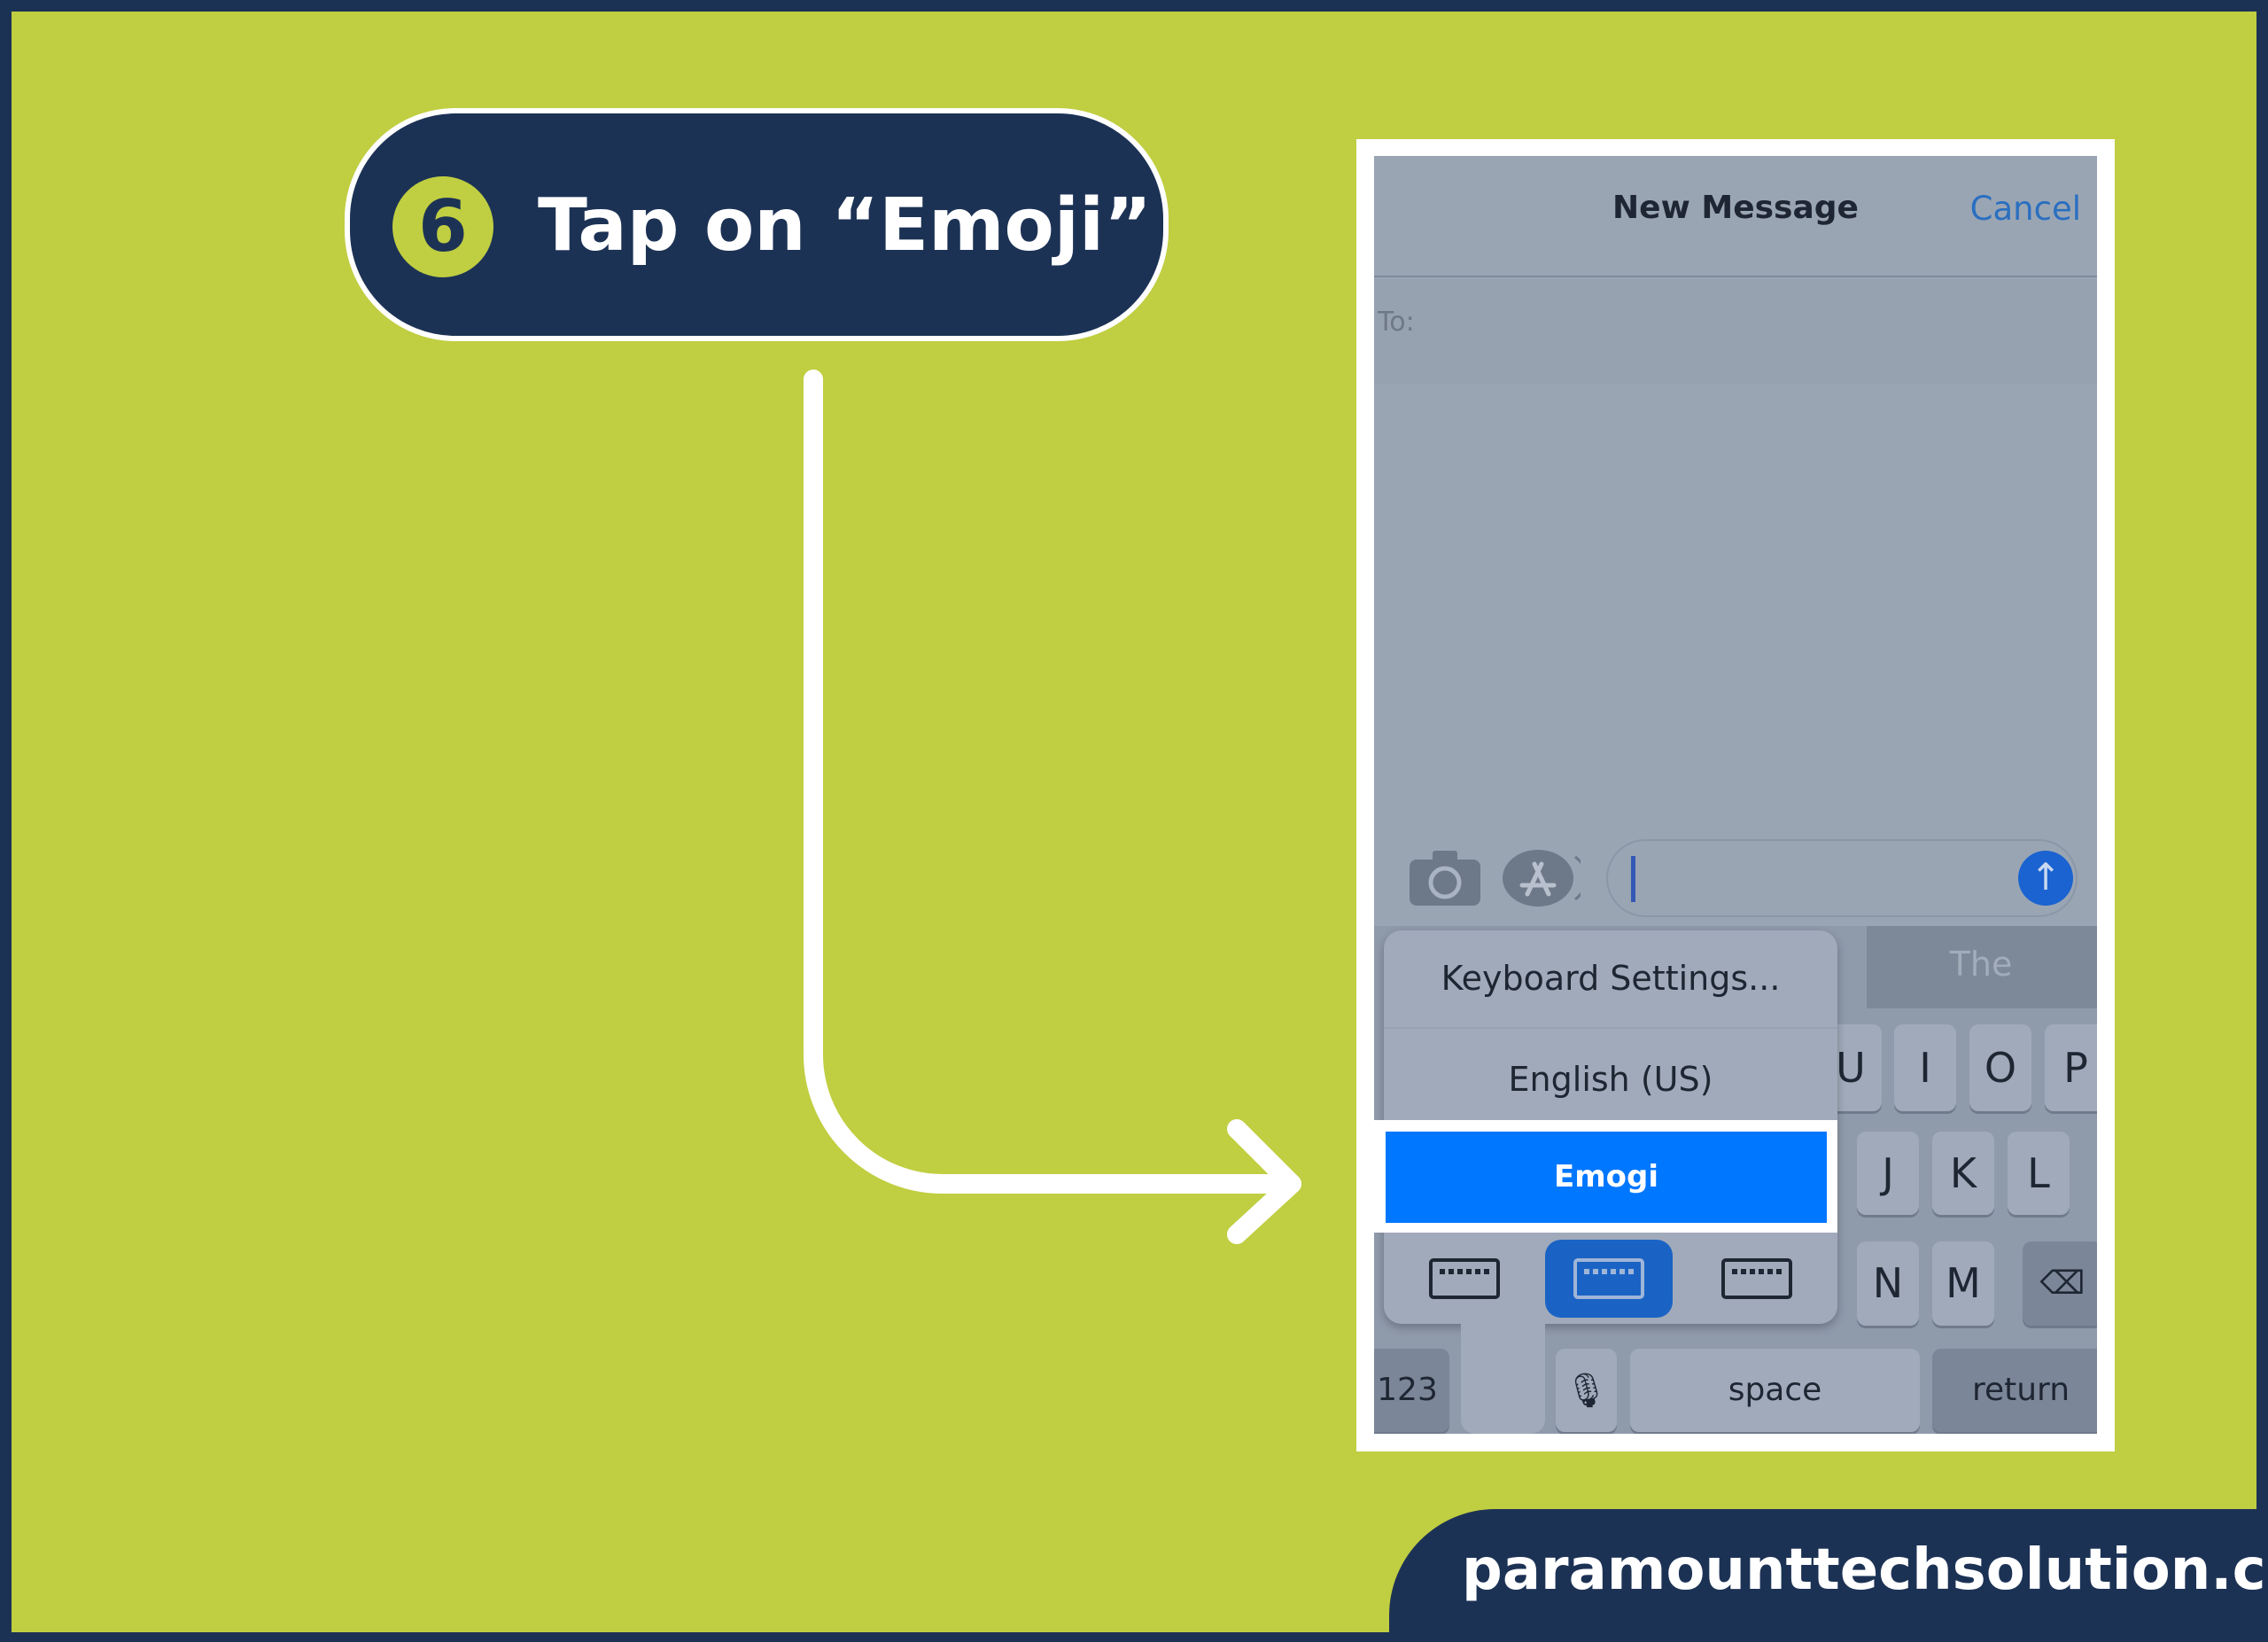  I want to click on message-input, so click(1842, 878).